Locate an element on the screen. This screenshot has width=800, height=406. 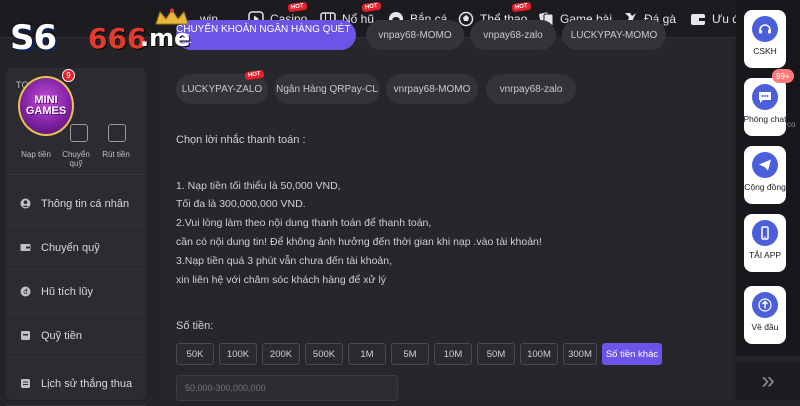
sidebar-divider is located at coordinates (76, 174).